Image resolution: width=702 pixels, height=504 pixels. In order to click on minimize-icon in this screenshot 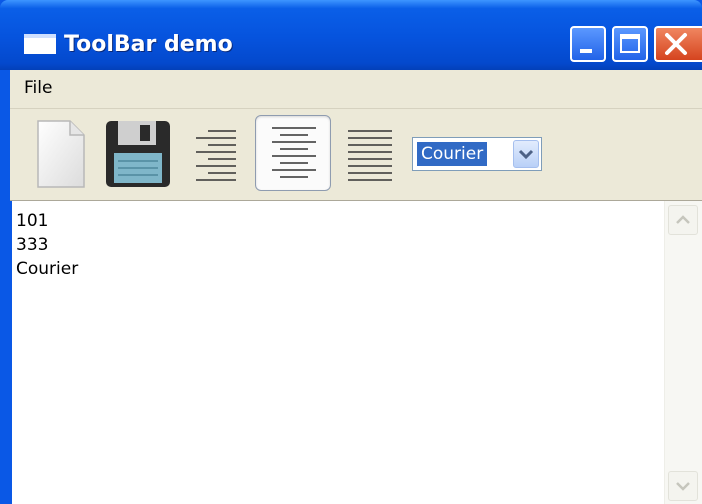, I will do `click(586, 51)`.